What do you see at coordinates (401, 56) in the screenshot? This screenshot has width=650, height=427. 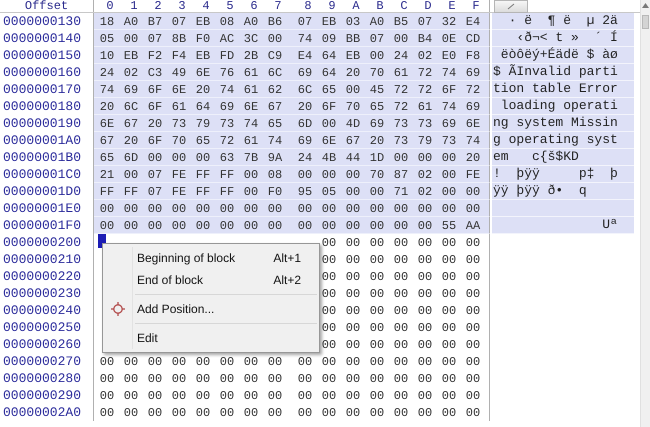 I see `hex-byte: 24` at bounding box center [401, 56].